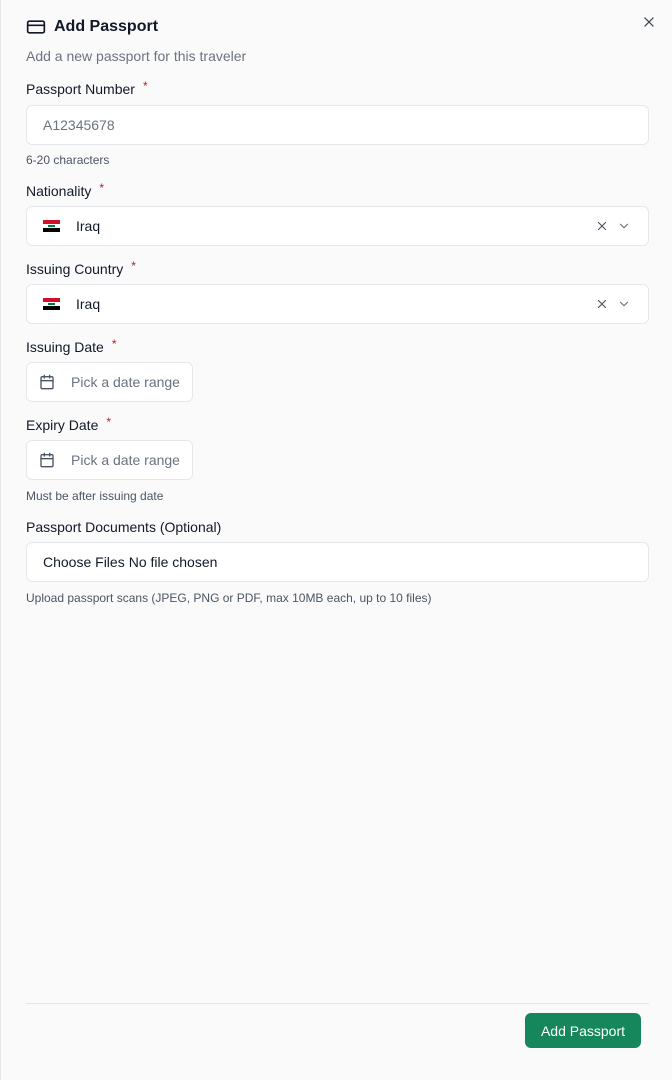 This screenshot has height=1080, width=672. I want to click on issuing-country-label: Issuing Country *, so click(81, 268).